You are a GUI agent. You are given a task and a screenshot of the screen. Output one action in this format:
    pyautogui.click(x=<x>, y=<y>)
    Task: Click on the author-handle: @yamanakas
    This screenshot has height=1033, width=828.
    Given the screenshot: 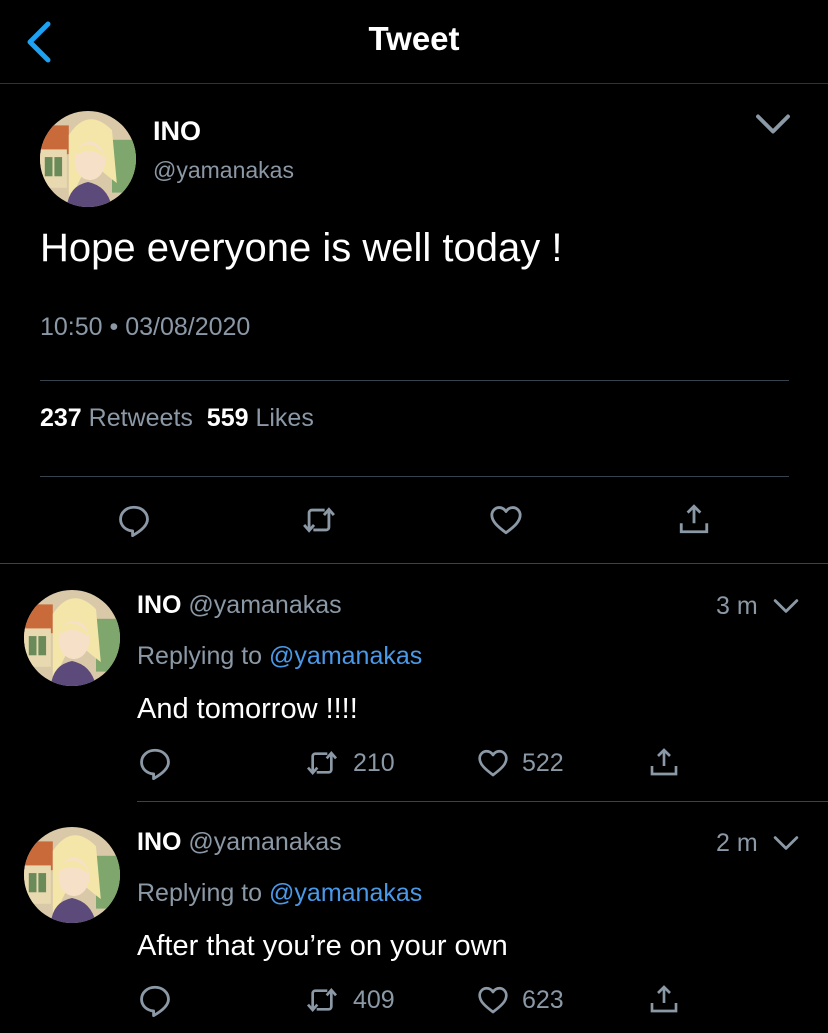 What is the action you would take?
    pyautogui.click(x=223, y=170)
    